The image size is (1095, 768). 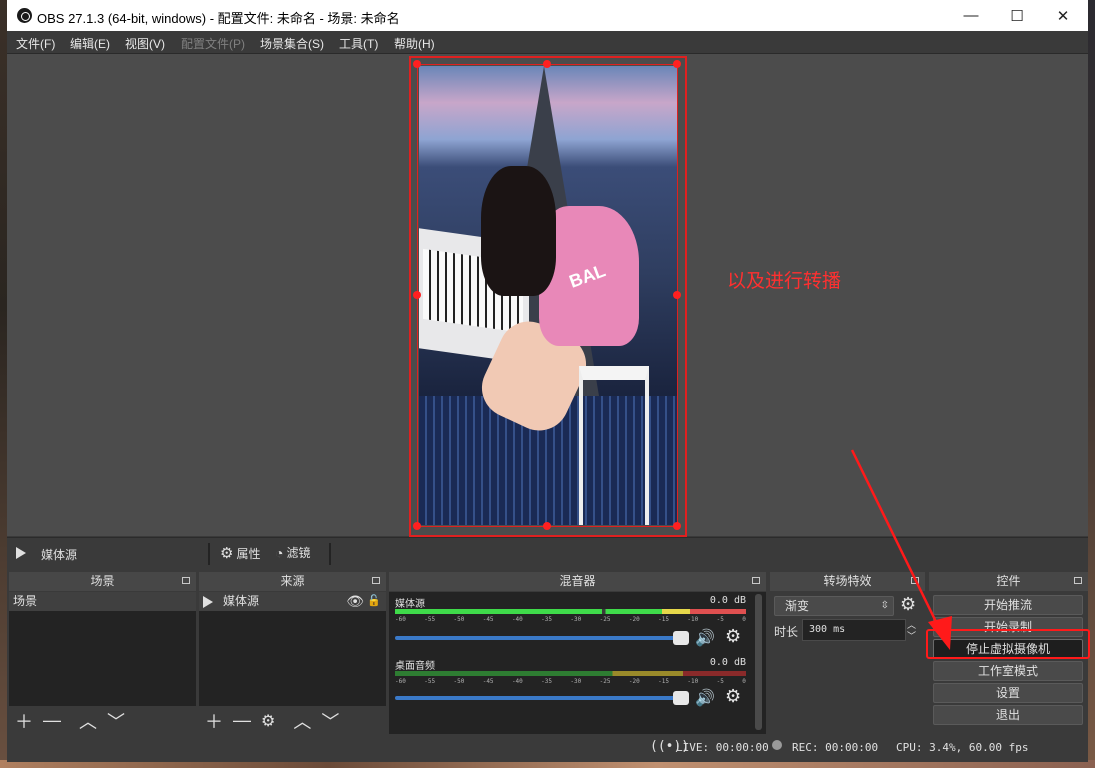 What do you see at coordinates (102, 649) in the screenshot?
I see `scenes-list: 场景` at bounding box center [102, 649].